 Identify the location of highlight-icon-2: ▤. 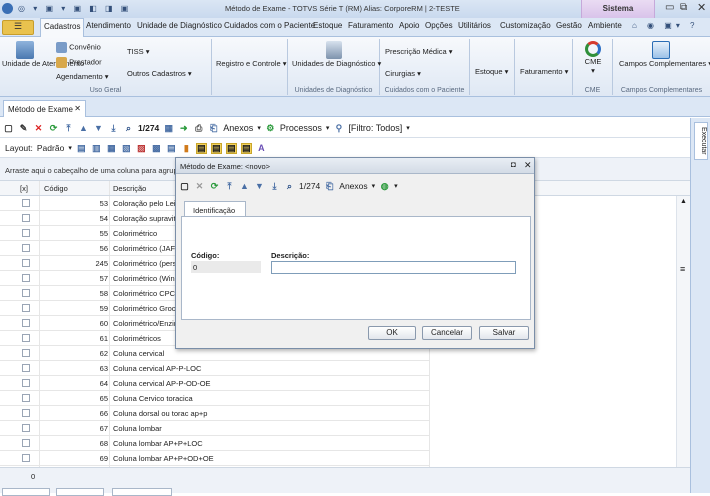
(216, 148).